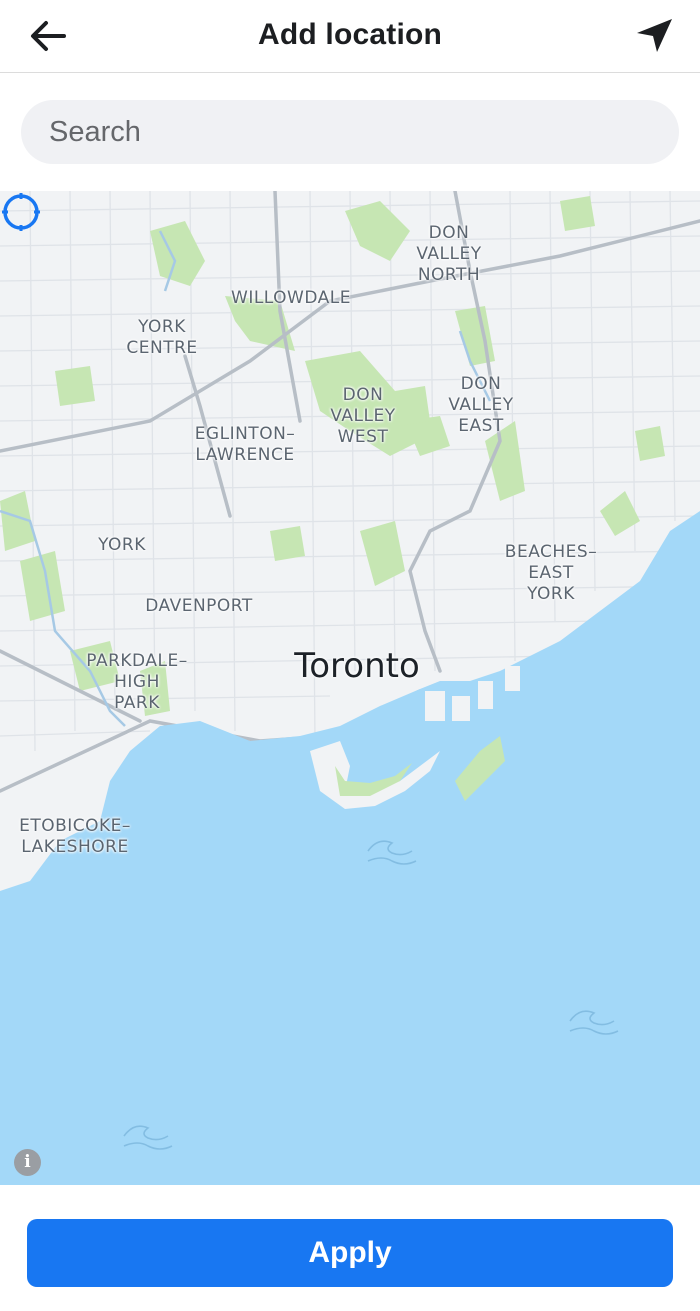 Image resolution: width=700 pixels, height=1311 pixels. I want to click on neighborhood-label: DAVENPORT, so click(199, 606).